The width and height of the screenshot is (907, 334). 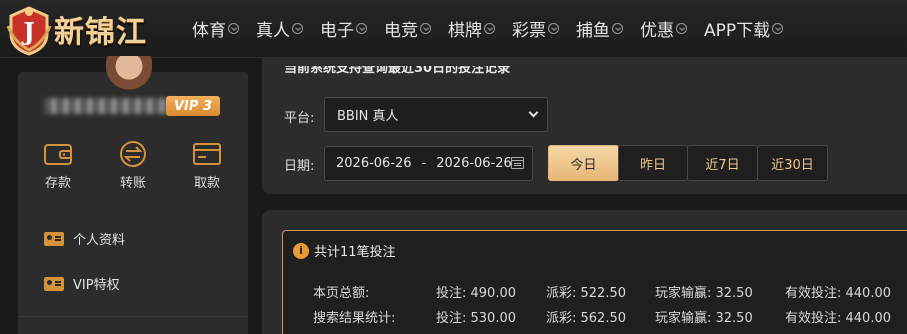 I want to click on date-from: 2026-06-26, so click(x=374, y=163).